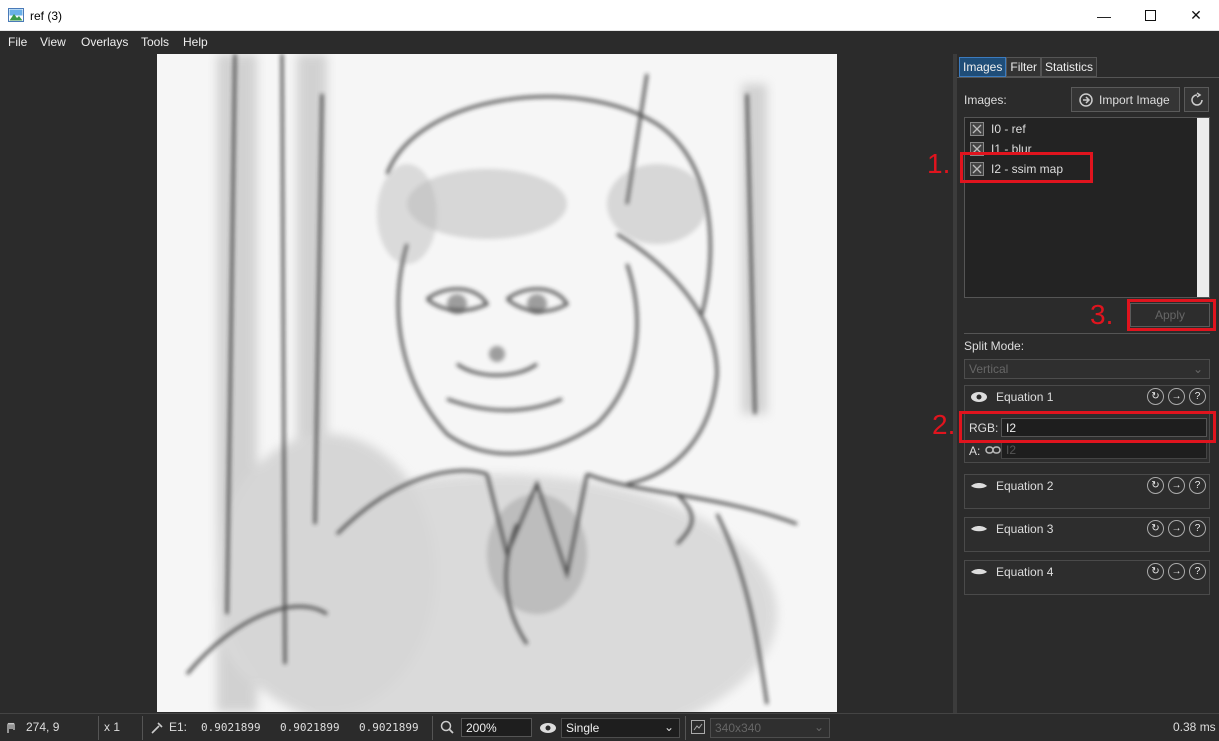 This screenshot has width=1219, height=741. Describe the element at coordinates (609, 42) in the screenshot. I see `menu-bar: File View Overlays Tools Help` at that location.